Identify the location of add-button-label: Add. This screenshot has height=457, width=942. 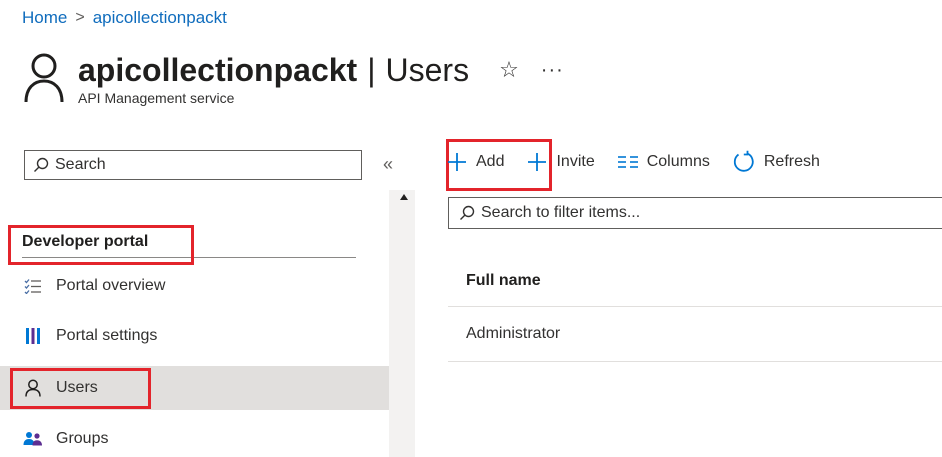
(490, 161).